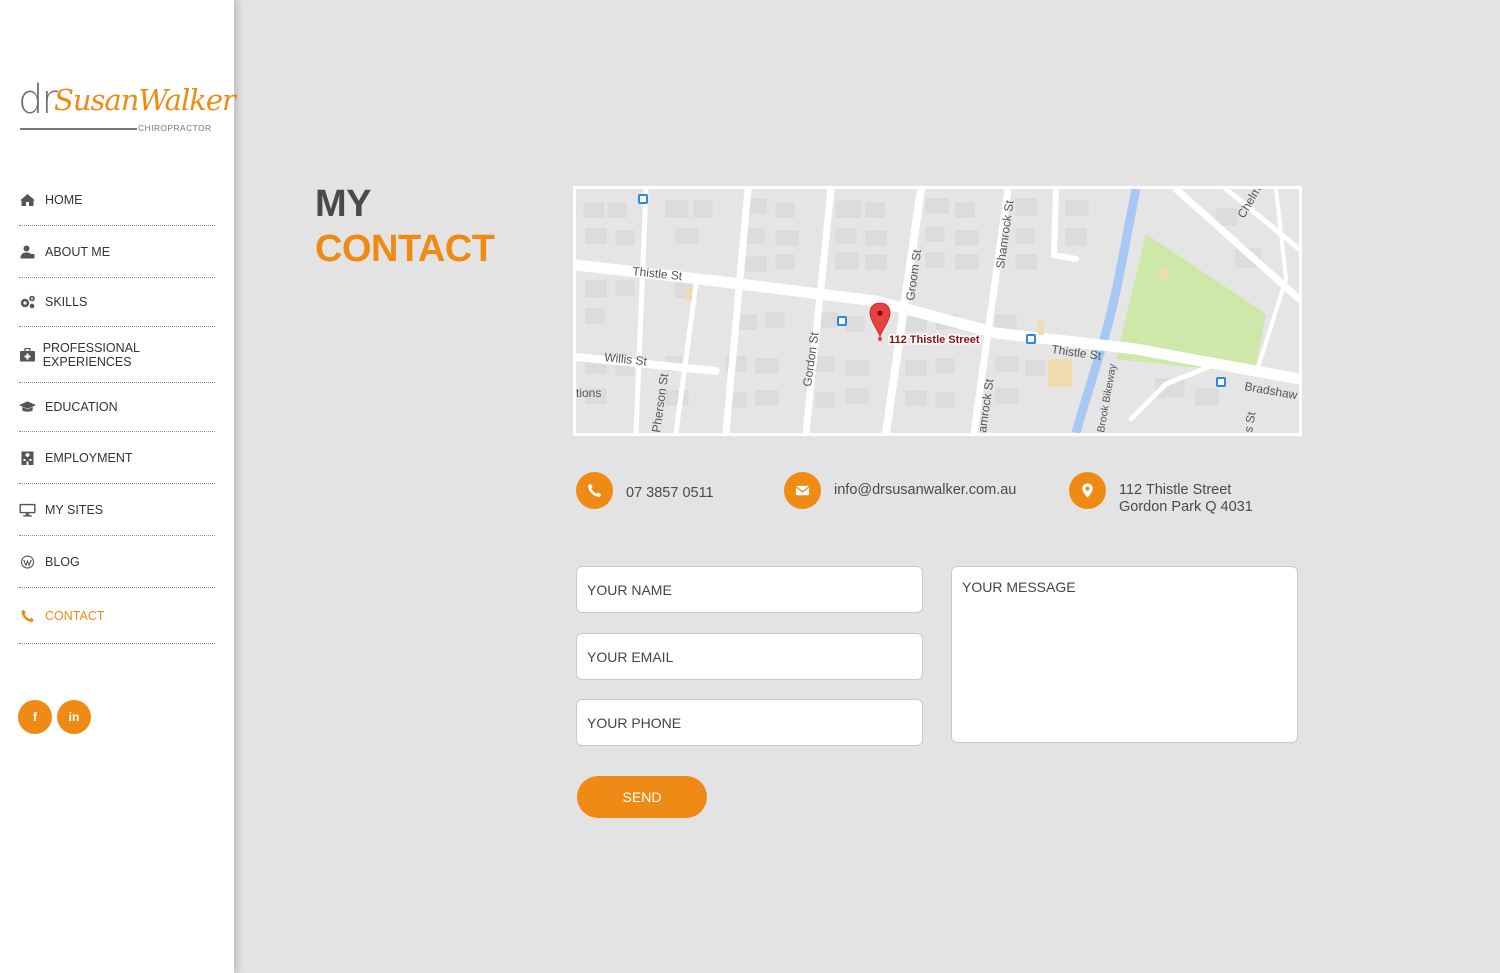 This screenshot has height=973, width=1500. I want to click on contact-email: info@drsusanwalker.com.au, so click(900, 490).